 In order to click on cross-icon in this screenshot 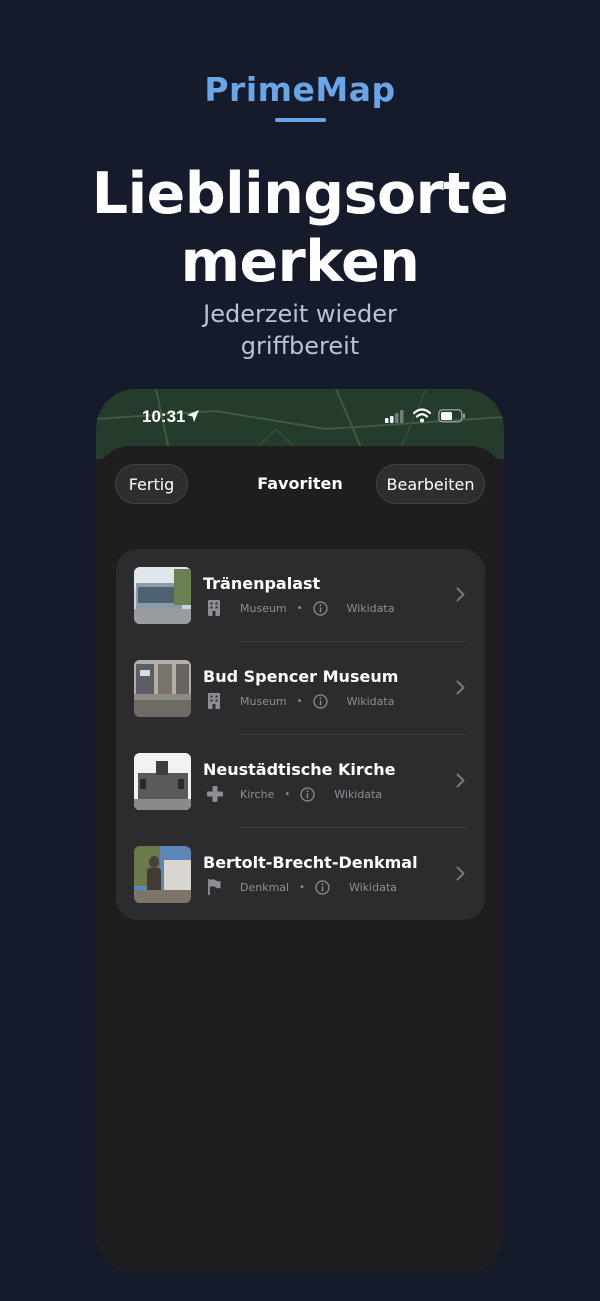, I will do `click(215, 794)`.